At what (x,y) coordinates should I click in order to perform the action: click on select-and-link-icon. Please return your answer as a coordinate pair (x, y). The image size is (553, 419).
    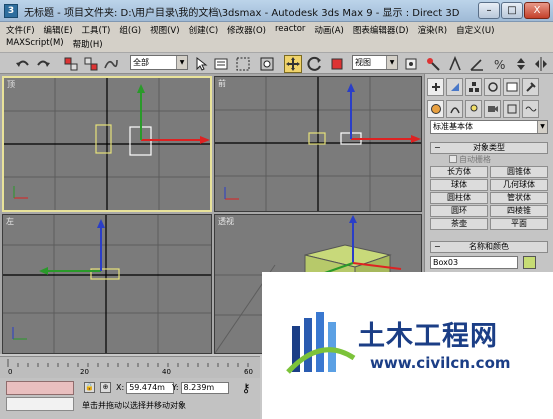
    Looking at the image, I should click on (71, 64).